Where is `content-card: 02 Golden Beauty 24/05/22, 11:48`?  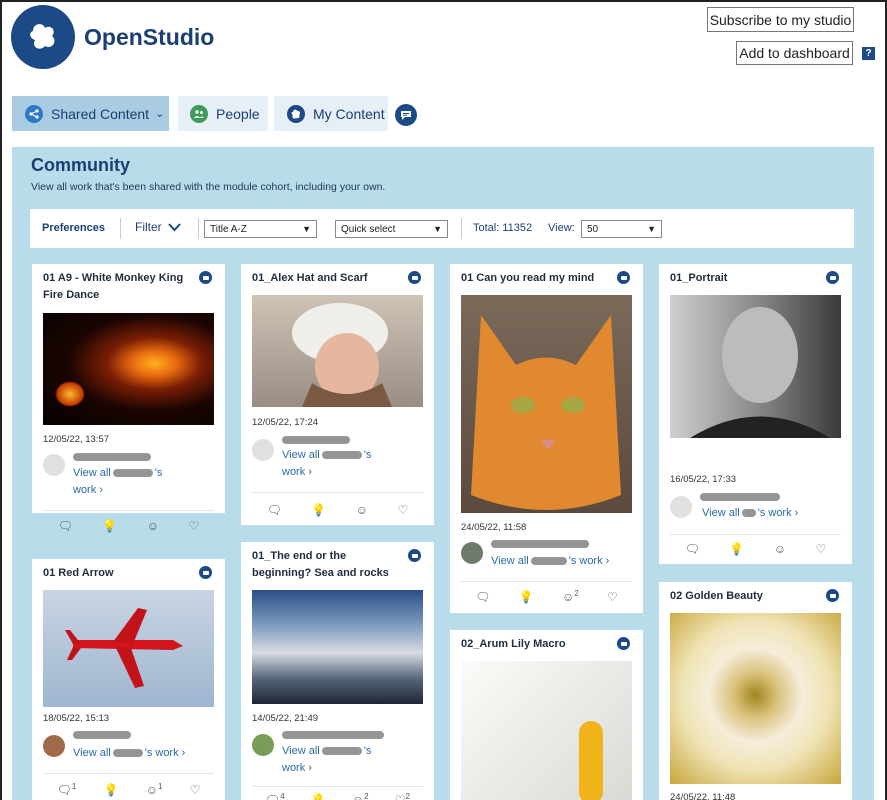
content-card: 02 Golden Beauty 24/05/22, 11:48 is located at coordinates (755, 691).